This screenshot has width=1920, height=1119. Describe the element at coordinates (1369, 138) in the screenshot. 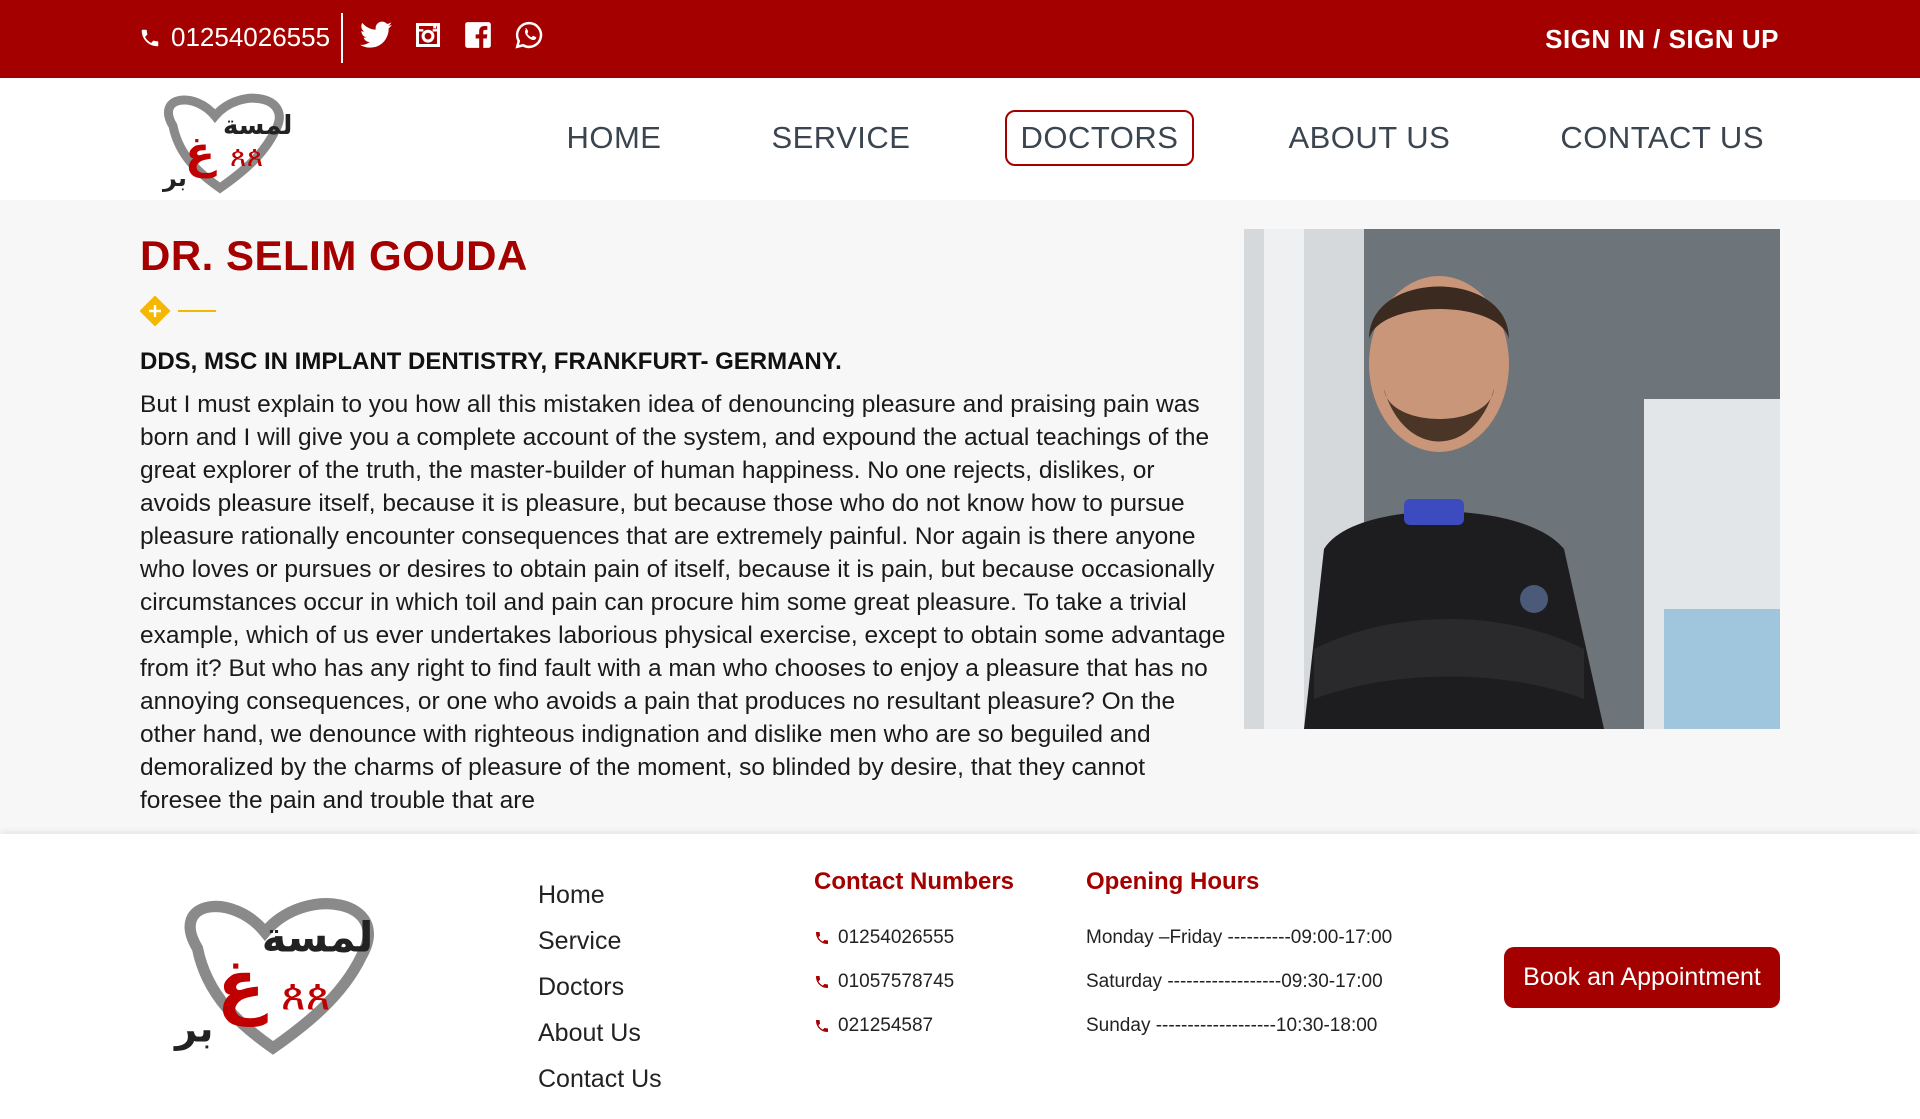

I see `nav-about-us: ABOUT US` at that location.